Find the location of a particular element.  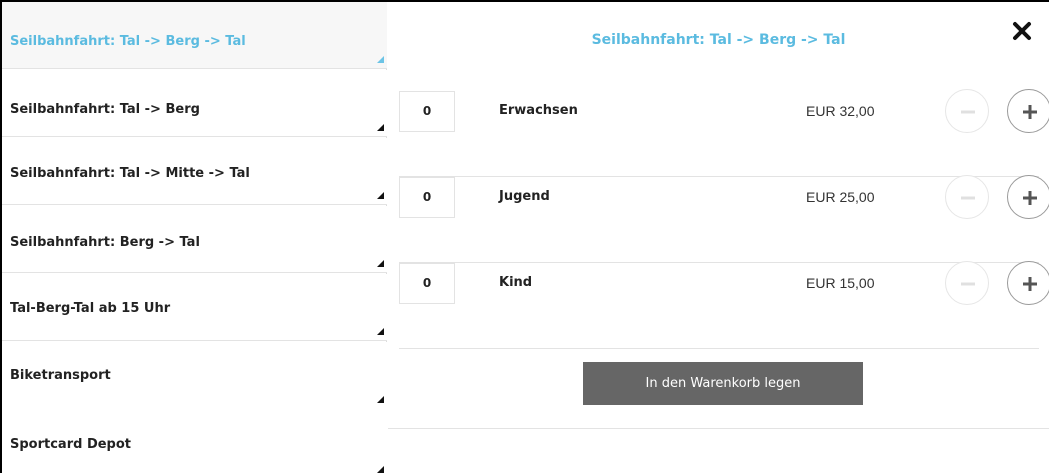

ticket-row-erwachsen: 0 Erwachsen EUR 32,00 is located at coordinates (724, 133).